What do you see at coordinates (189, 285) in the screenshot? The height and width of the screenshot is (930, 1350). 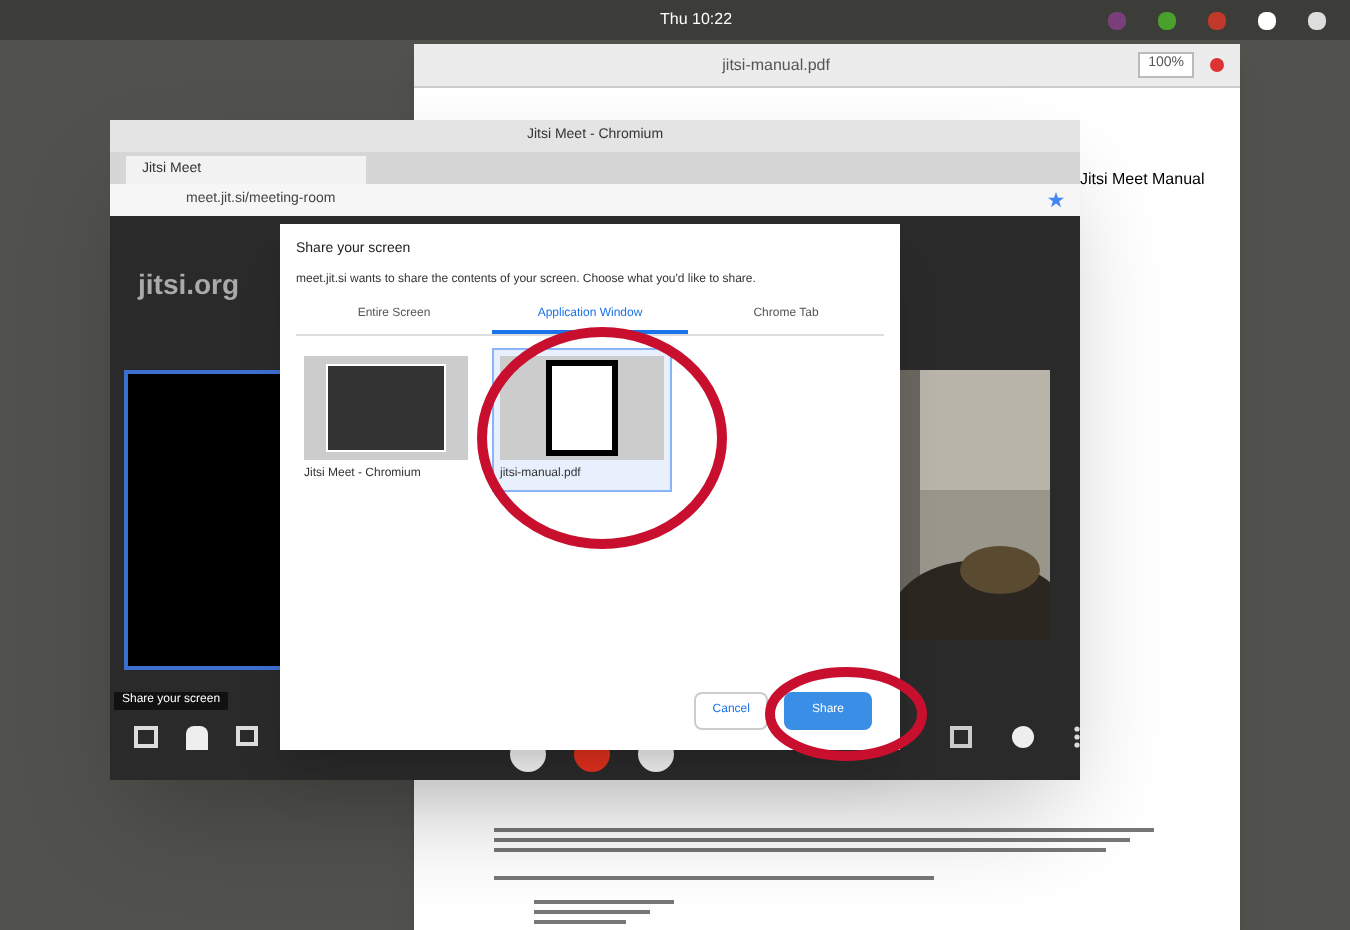 I see `jitsi-logo: jitsi.org` at bounding box center [189, 285].